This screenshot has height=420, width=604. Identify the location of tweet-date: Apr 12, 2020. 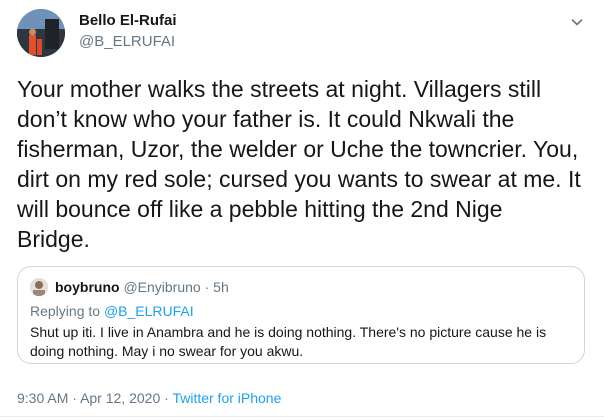
(120, 398).